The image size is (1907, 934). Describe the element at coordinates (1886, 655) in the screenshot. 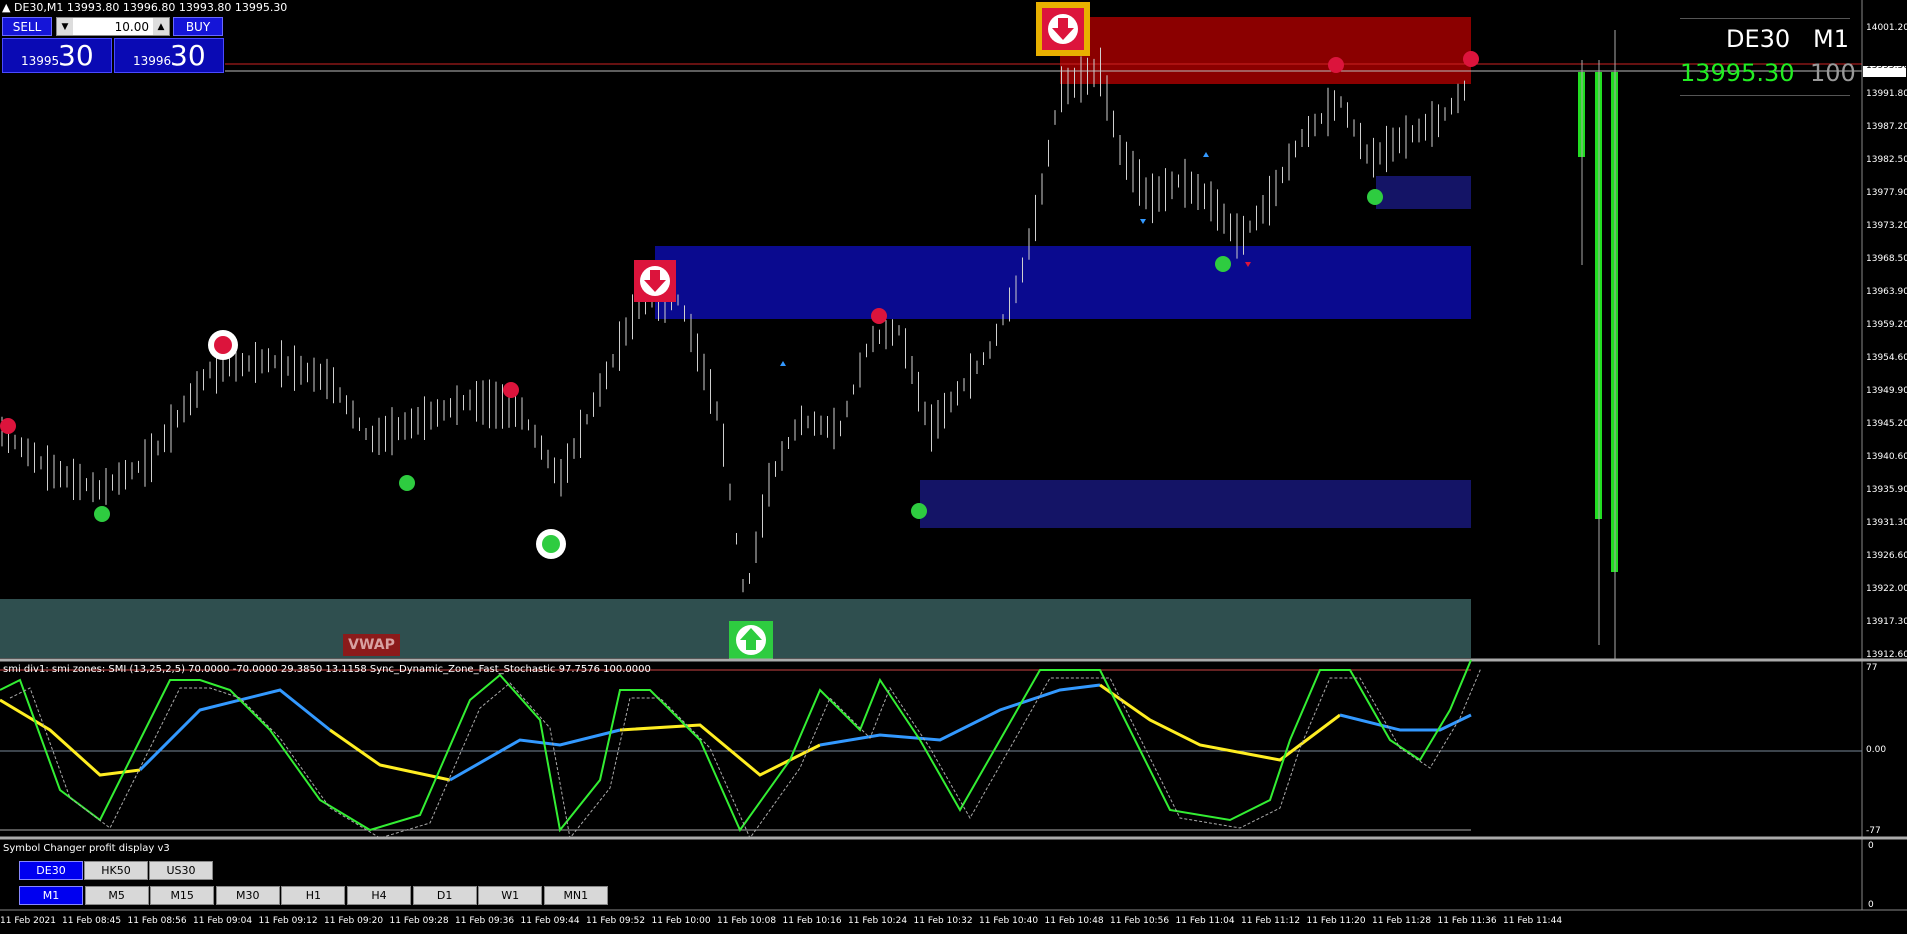

I see `price-label: 13912.60` at that location.